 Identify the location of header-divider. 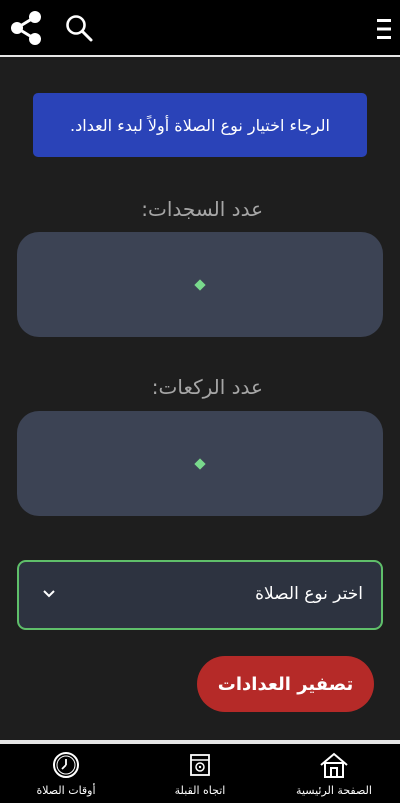
(200, 56).